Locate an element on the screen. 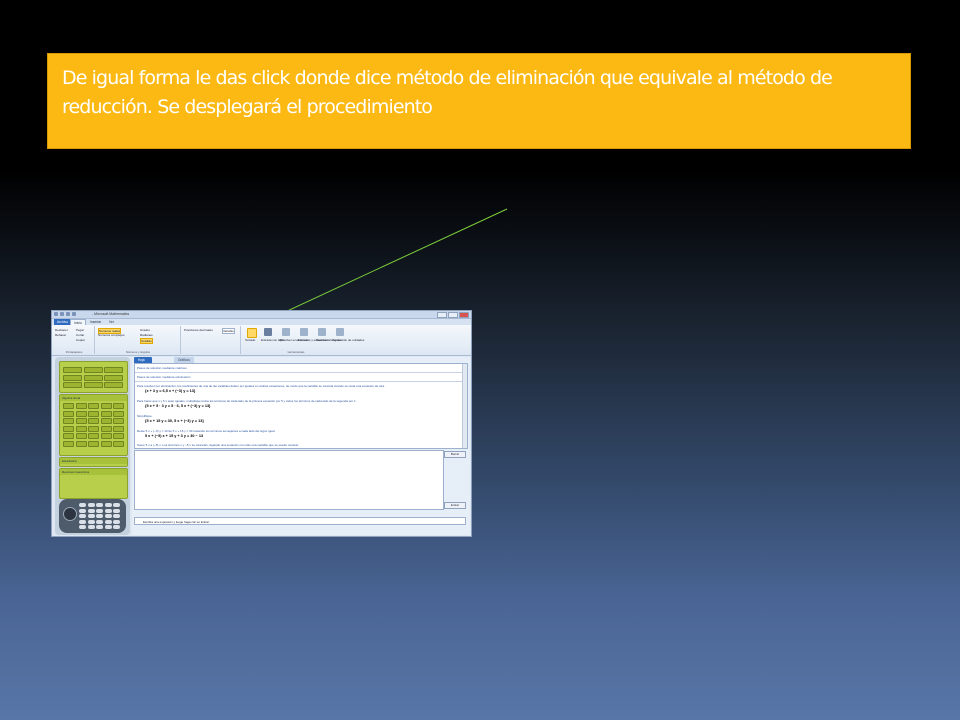  dpad-icon is located at coordinates (70, 514).